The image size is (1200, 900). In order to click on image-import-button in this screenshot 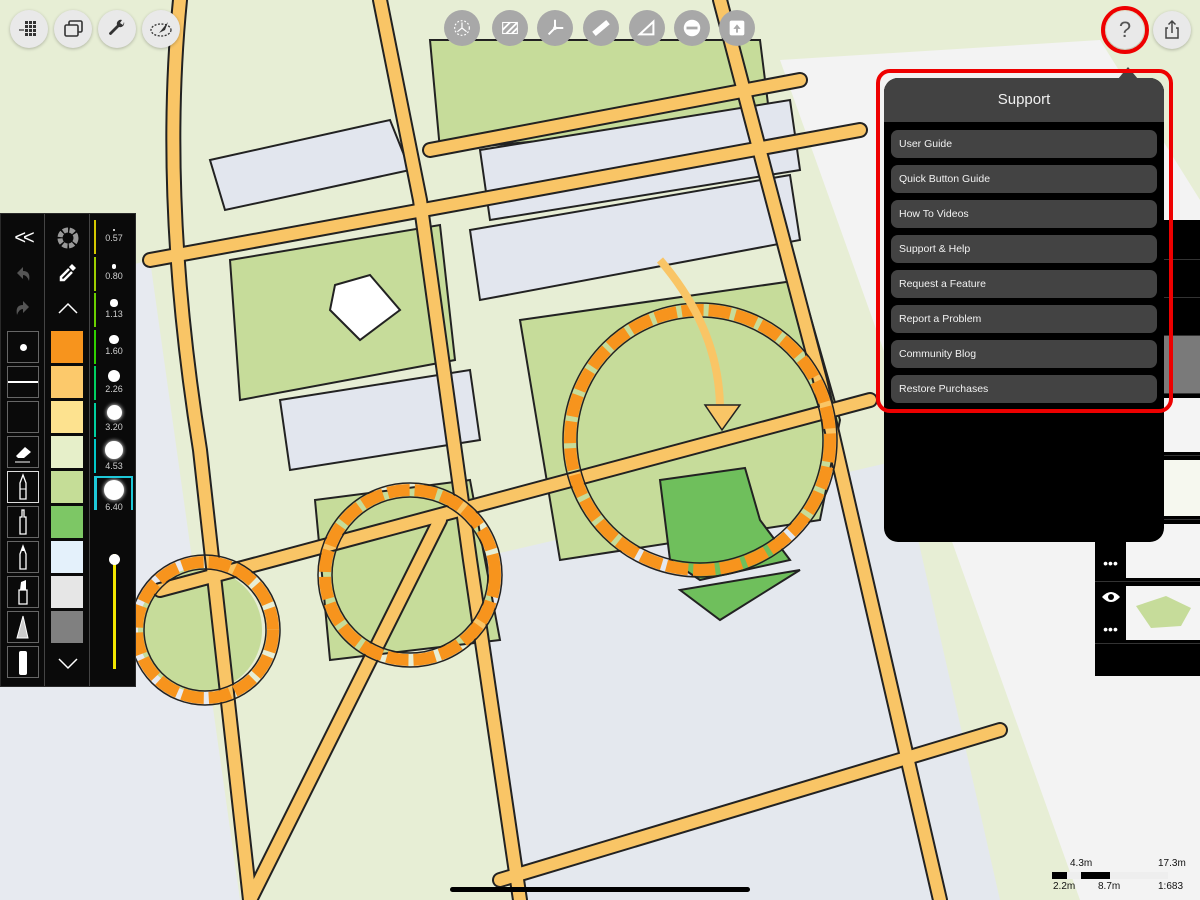, I will do `click(737, 28)`.